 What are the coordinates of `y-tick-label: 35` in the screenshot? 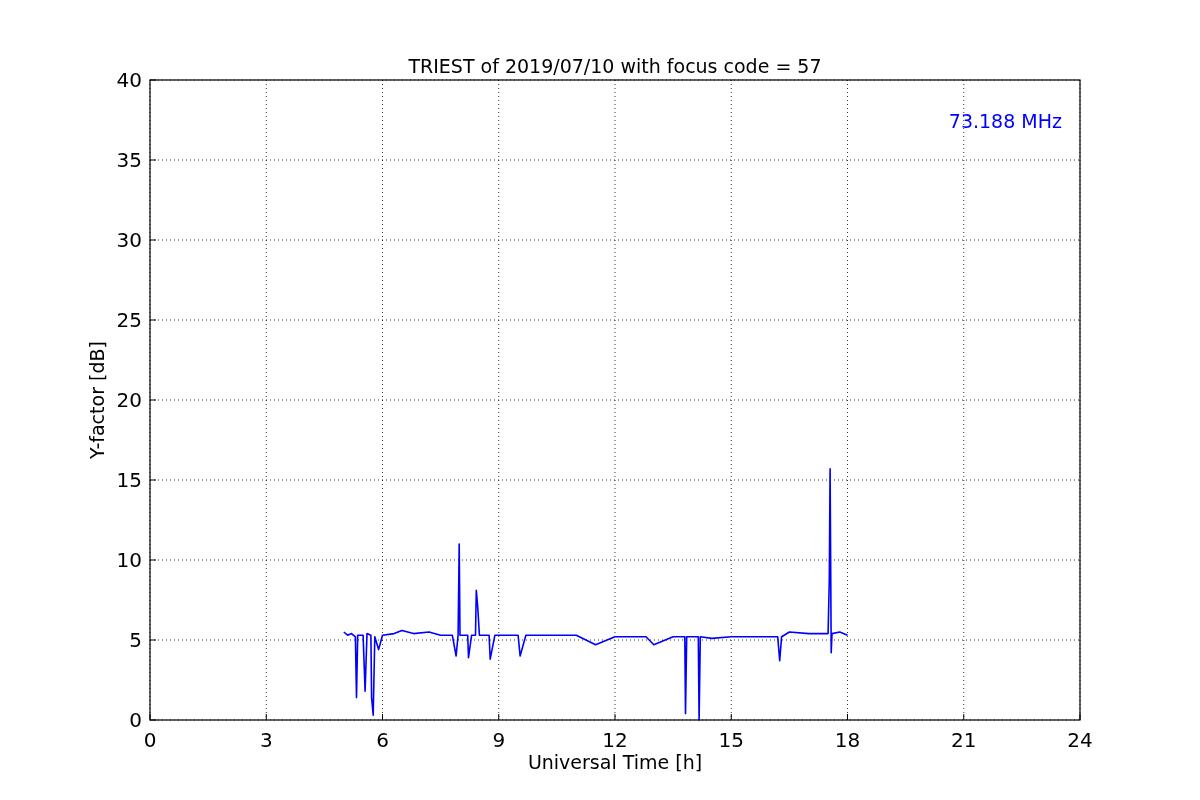 It's located at (129, 160).